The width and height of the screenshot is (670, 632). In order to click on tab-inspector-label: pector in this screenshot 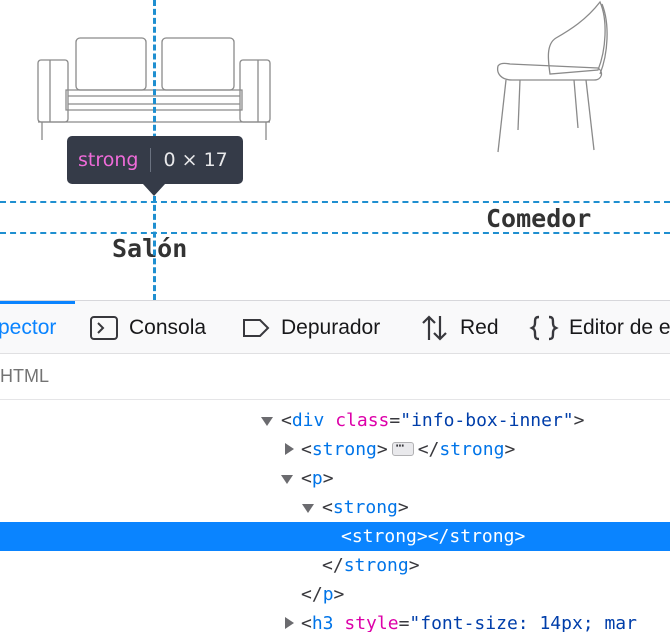, I will do `click(28, 327)`.